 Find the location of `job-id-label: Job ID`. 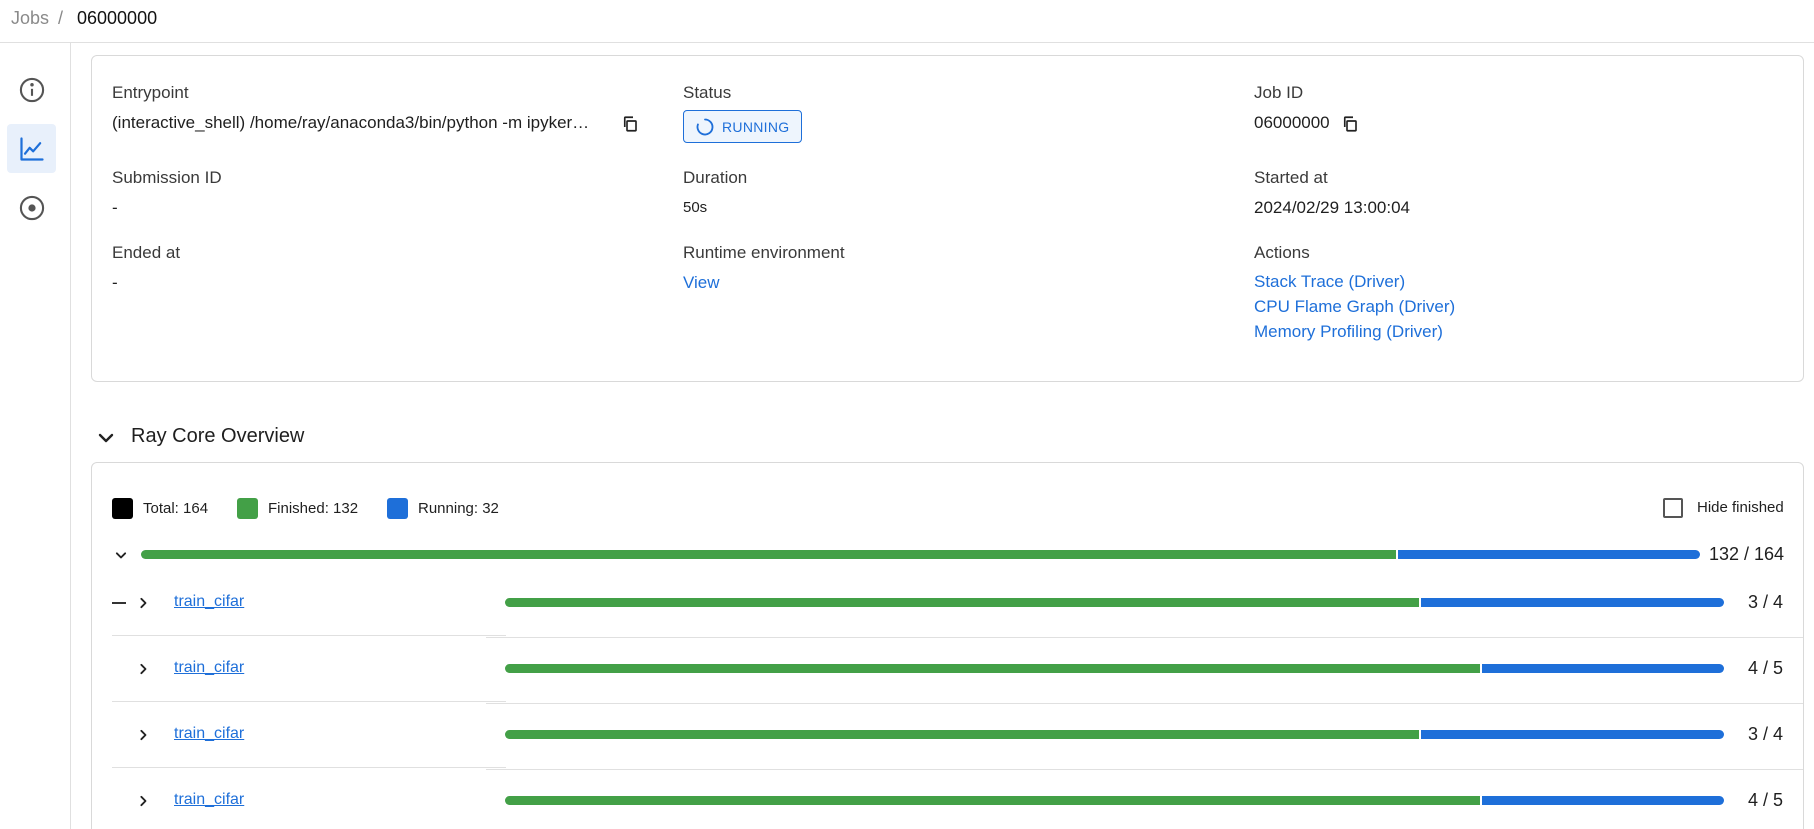

job-id-label: Job ID is located at coordinates (1279, 92).